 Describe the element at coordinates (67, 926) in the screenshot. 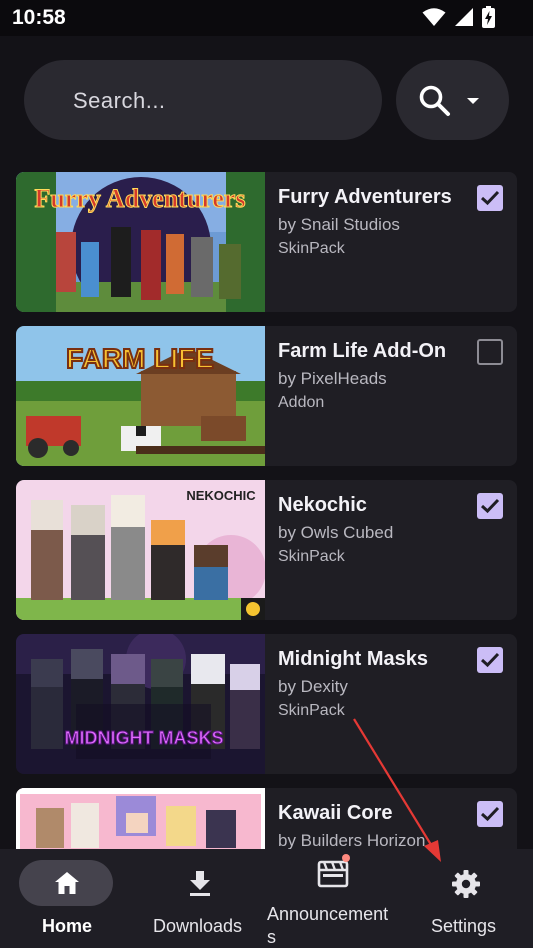

I see `nav-home-label: Home` at that location.